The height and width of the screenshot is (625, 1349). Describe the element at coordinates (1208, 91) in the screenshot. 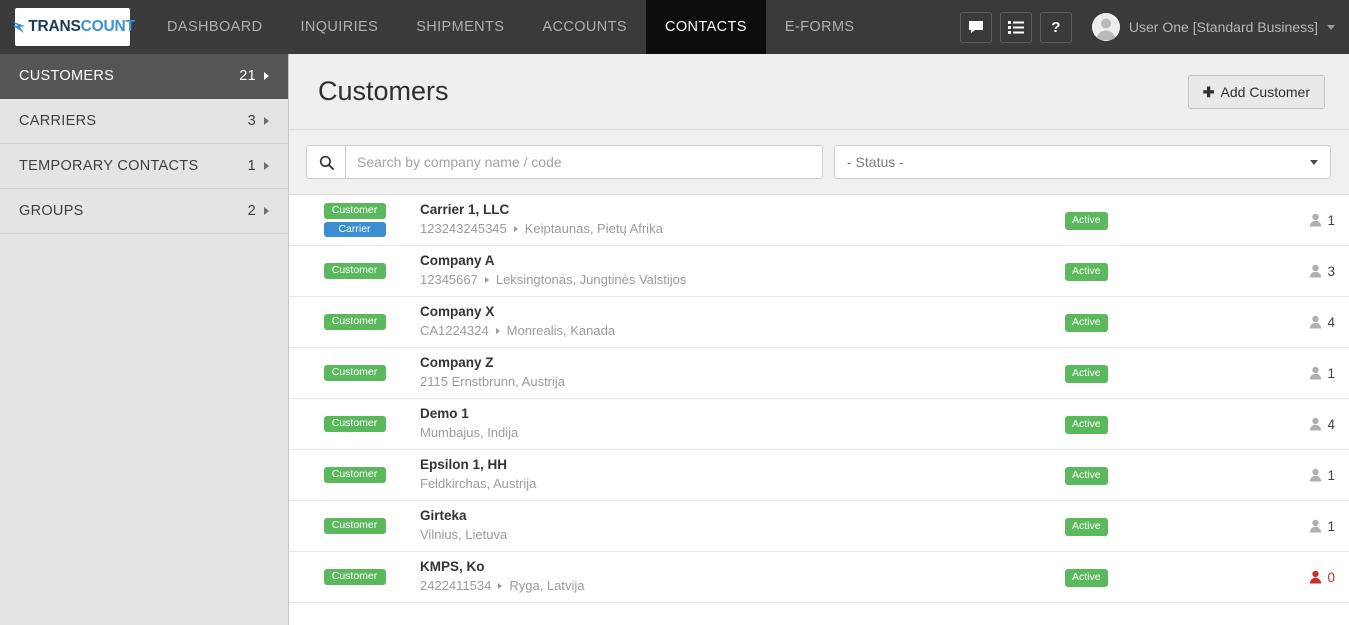

I see `plus-icon: ✚` at that location.